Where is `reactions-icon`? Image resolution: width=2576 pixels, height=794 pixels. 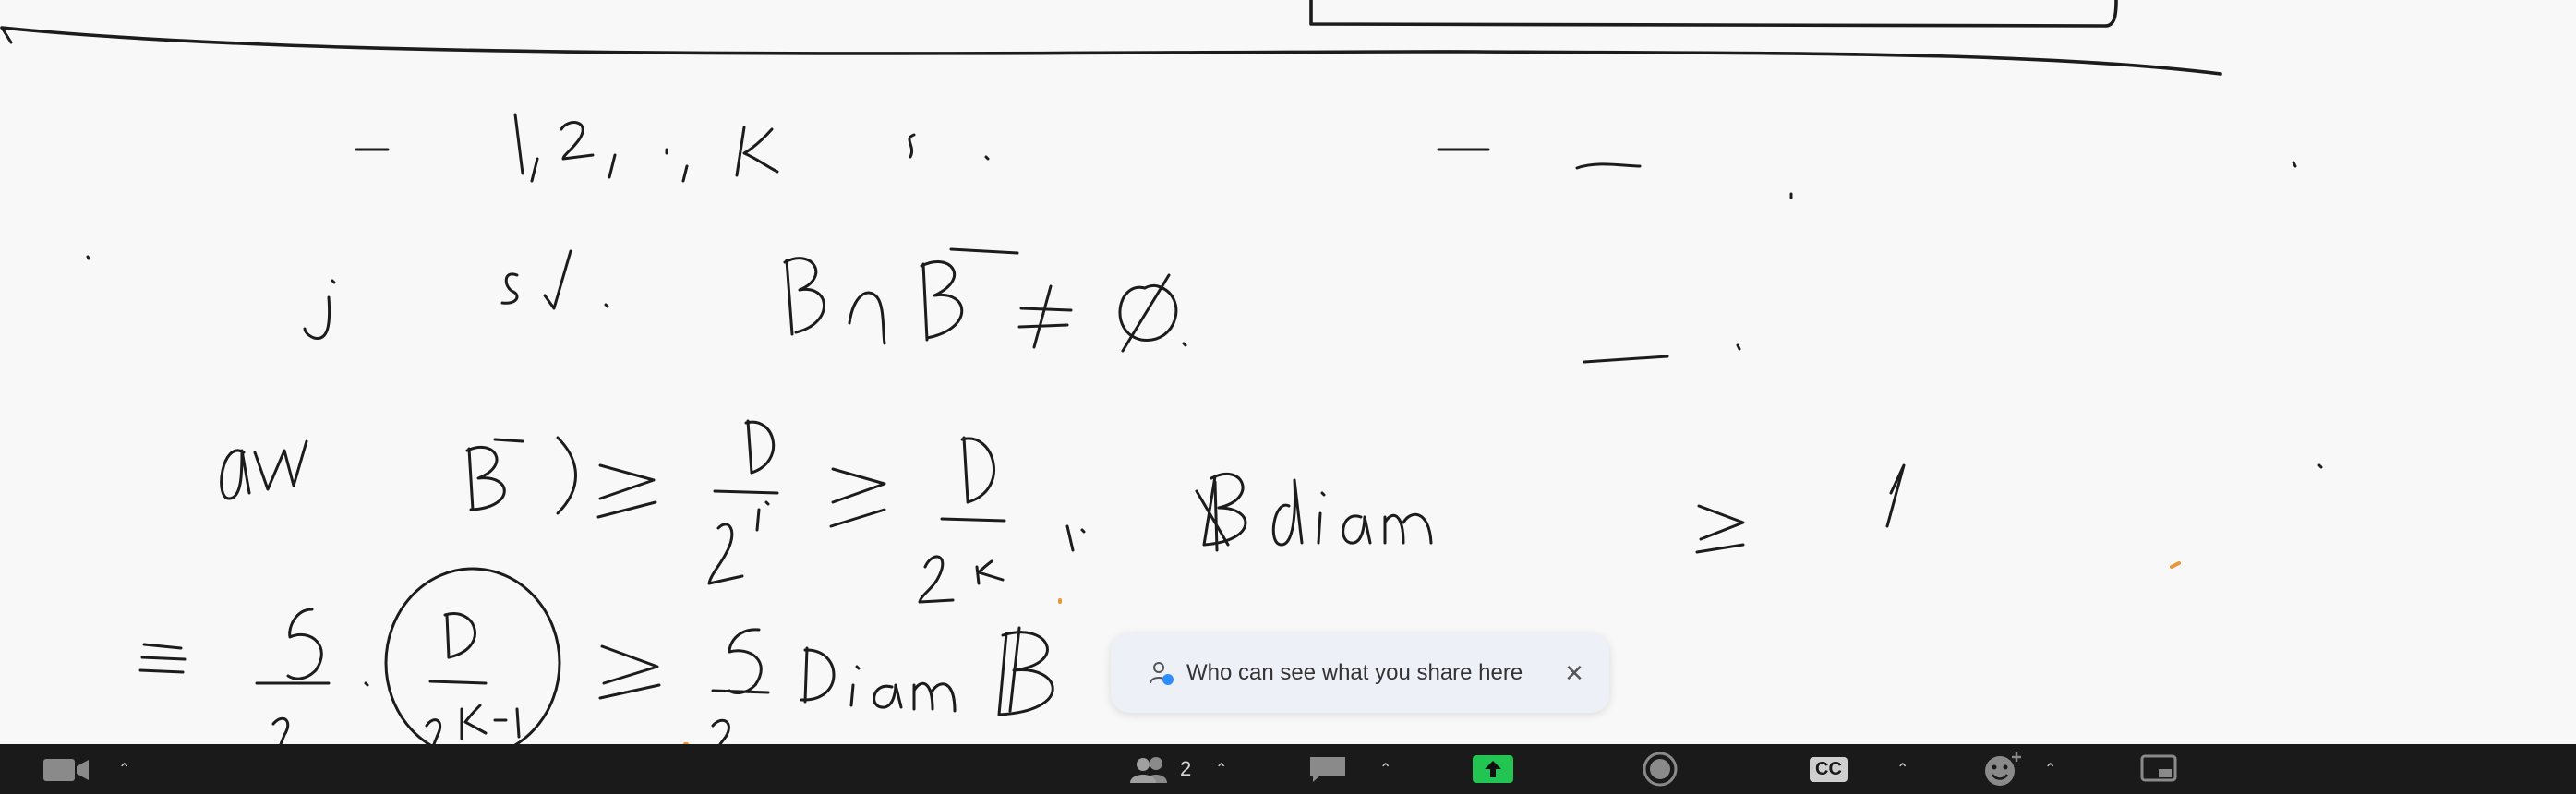 reactions-icon is located at coordinates (2003, 769).